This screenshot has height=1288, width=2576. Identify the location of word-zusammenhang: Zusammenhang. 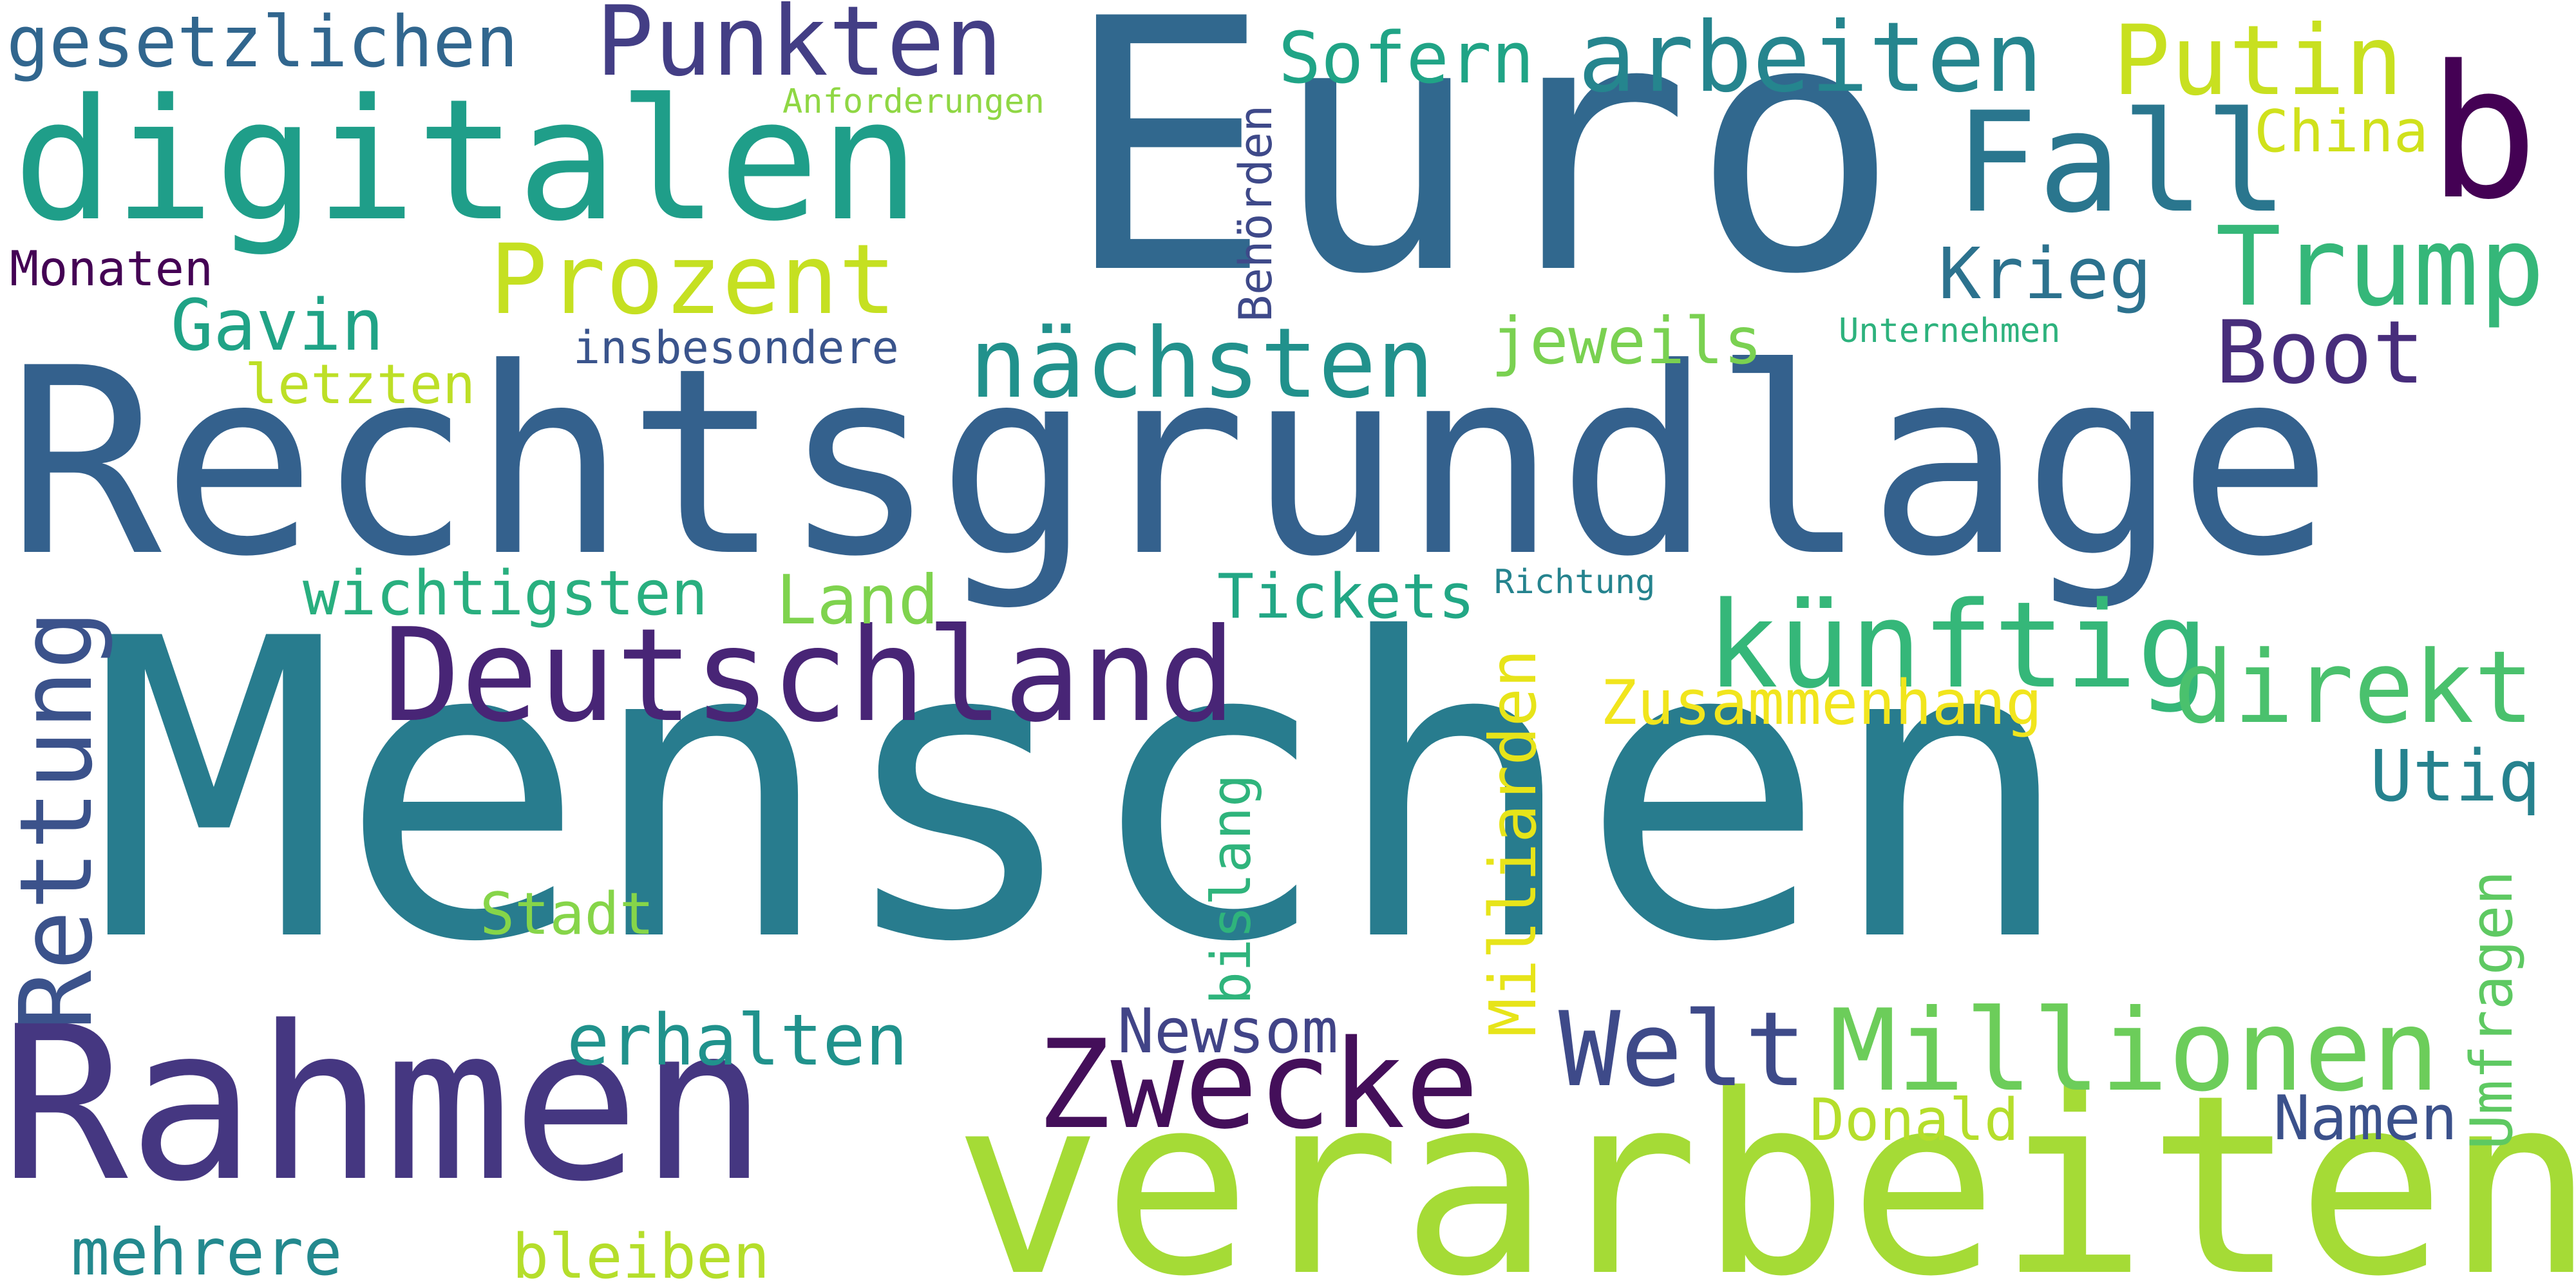
(1822, 703).